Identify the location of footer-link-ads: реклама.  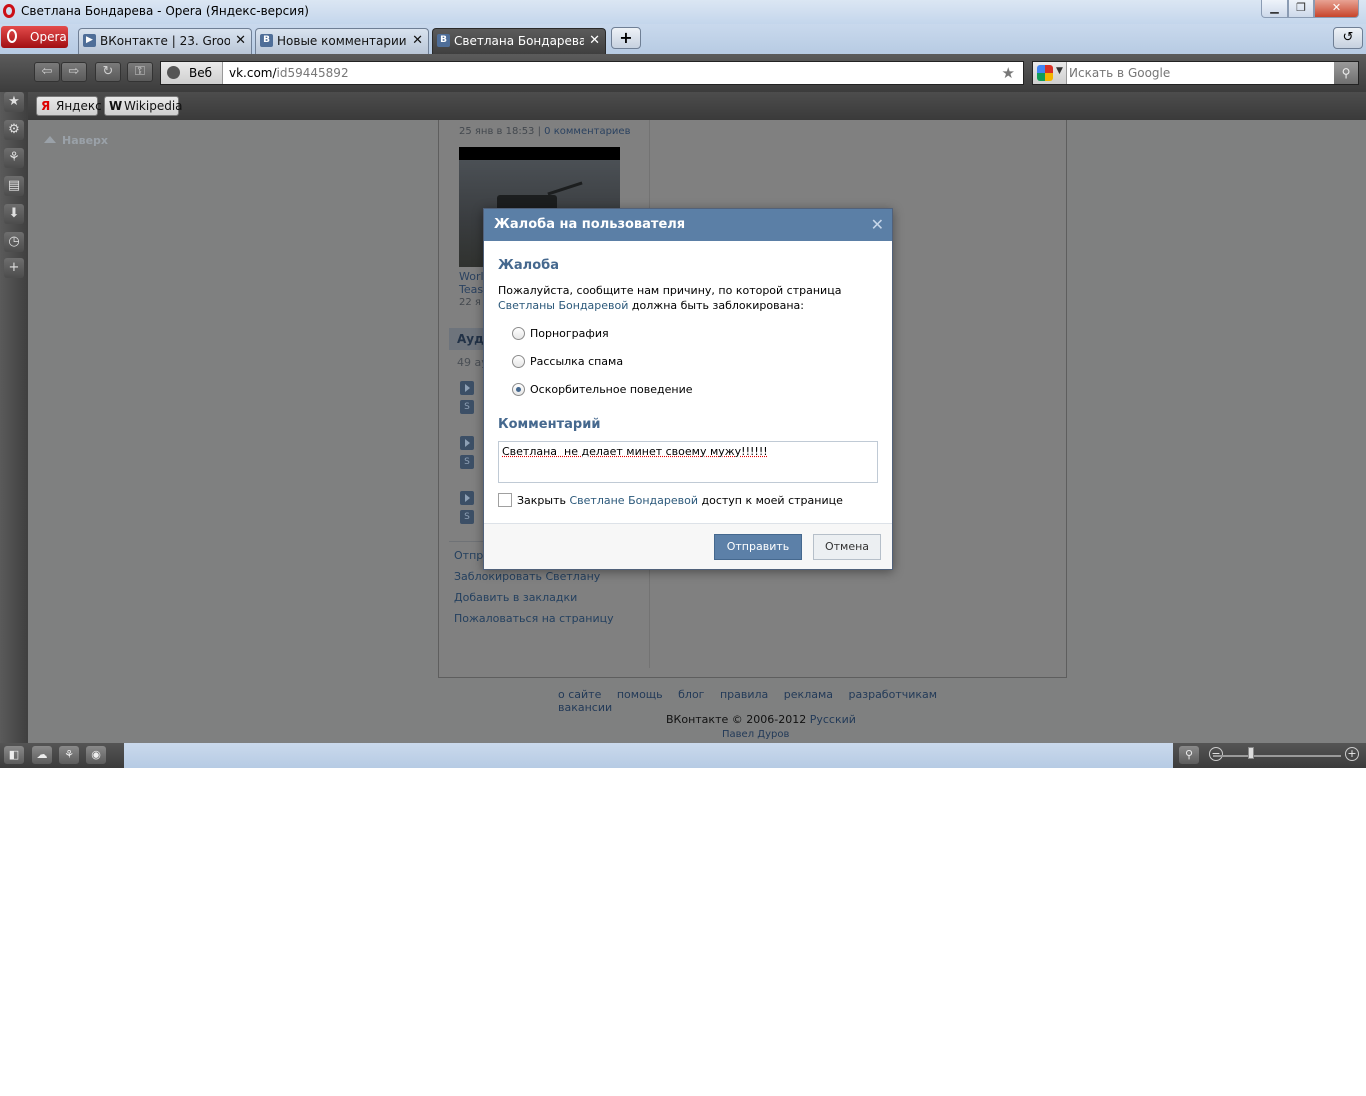
(808, 694).